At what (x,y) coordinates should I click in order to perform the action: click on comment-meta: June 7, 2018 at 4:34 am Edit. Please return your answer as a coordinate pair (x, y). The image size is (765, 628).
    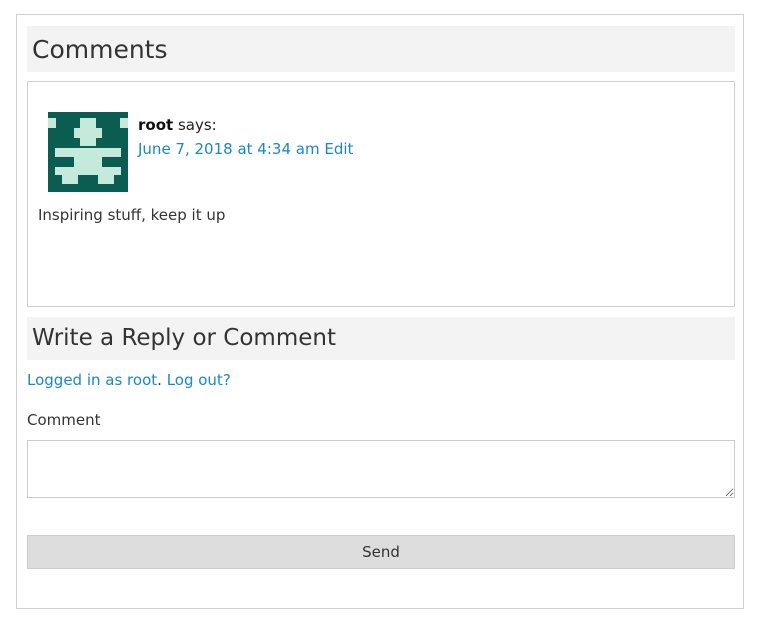
    Looking at the image, I should click on (245, 149).